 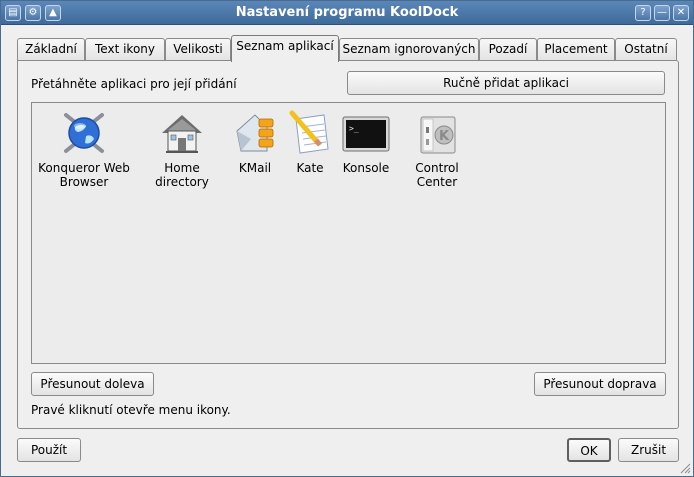 What do you see at coordinates (198, 49) in the screenshot?
I see `tab-sizes: Velikosti` at bounding box center [198, 49].